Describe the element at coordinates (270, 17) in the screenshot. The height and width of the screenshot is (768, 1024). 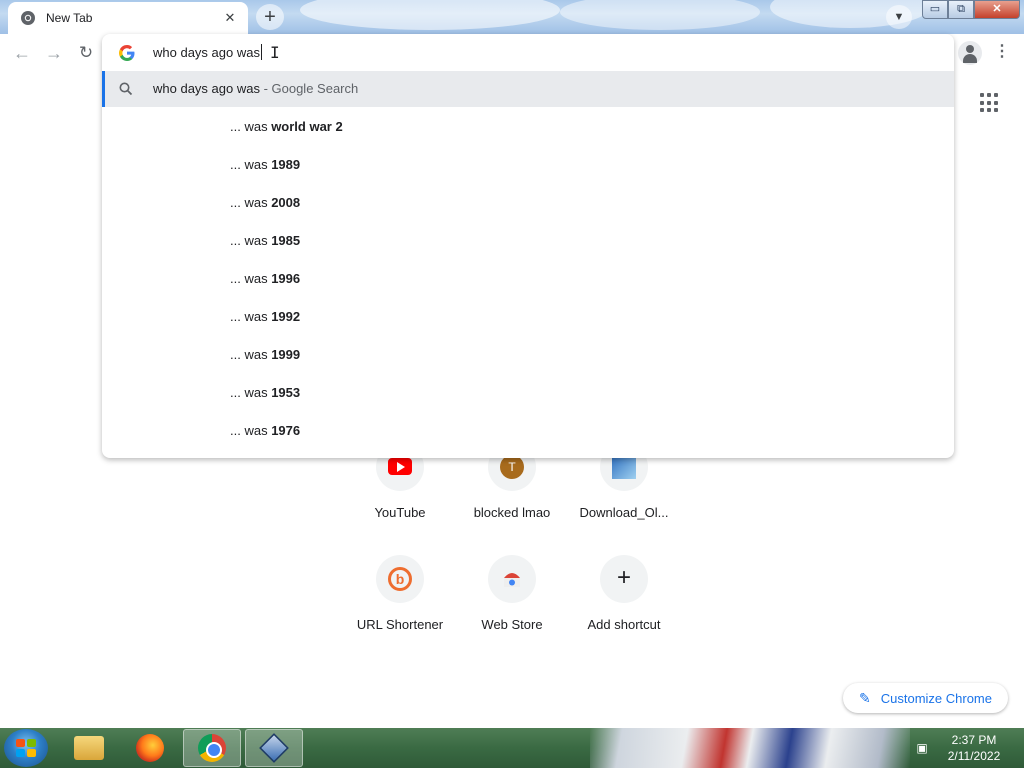
I see `new-tab-button: +` at that location.